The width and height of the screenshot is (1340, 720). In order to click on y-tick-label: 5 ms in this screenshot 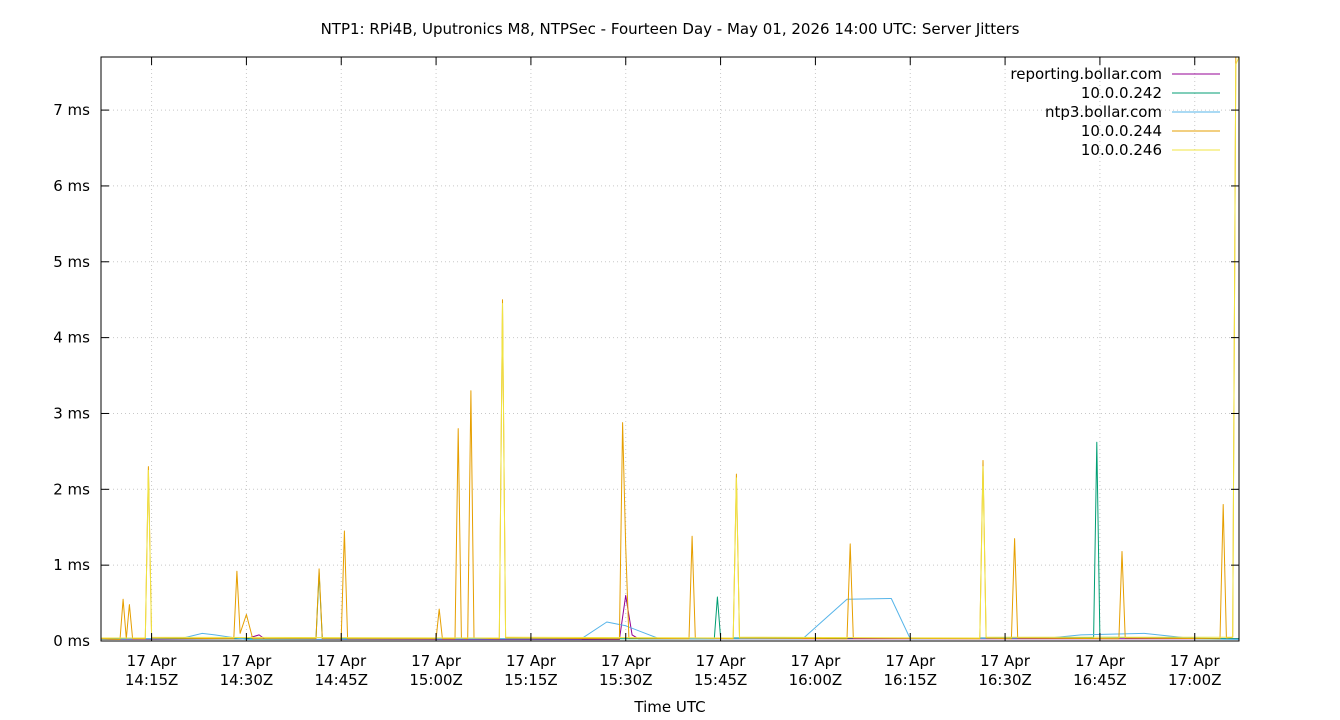, I will do `click(71, 262)`.